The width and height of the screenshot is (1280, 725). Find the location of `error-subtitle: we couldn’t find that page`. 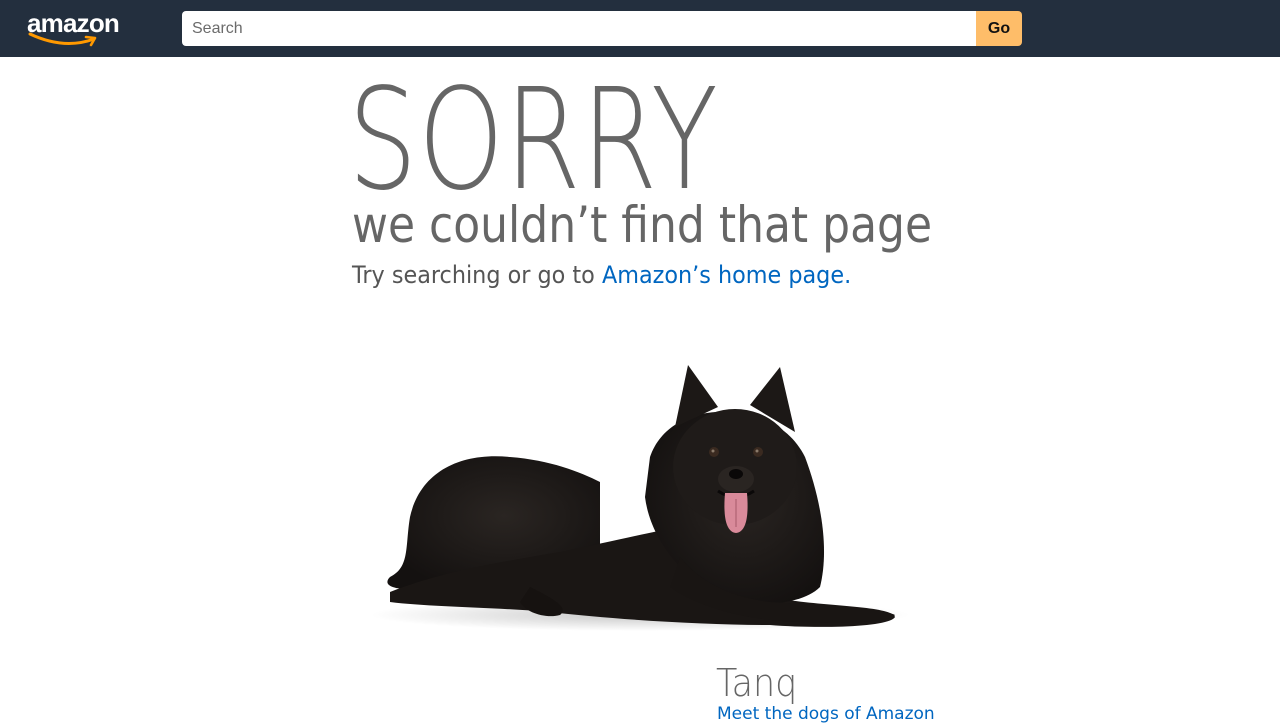

error-subtitle: we couldn’t find that page is located at coordinates (642, 225).